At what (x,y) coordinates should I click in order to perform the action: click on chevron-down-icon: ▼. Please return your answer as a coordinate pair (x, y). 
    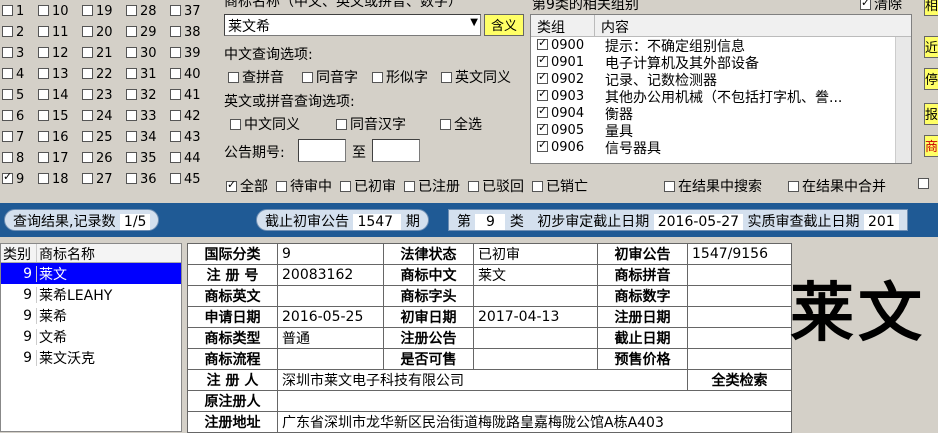
    Looking at the image, I should click on (474, 22).